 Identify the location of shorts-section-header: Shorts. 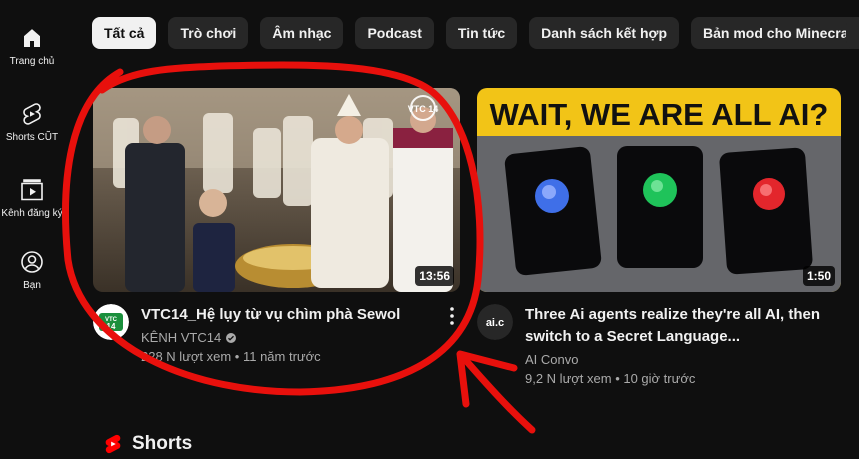
(147, 444).